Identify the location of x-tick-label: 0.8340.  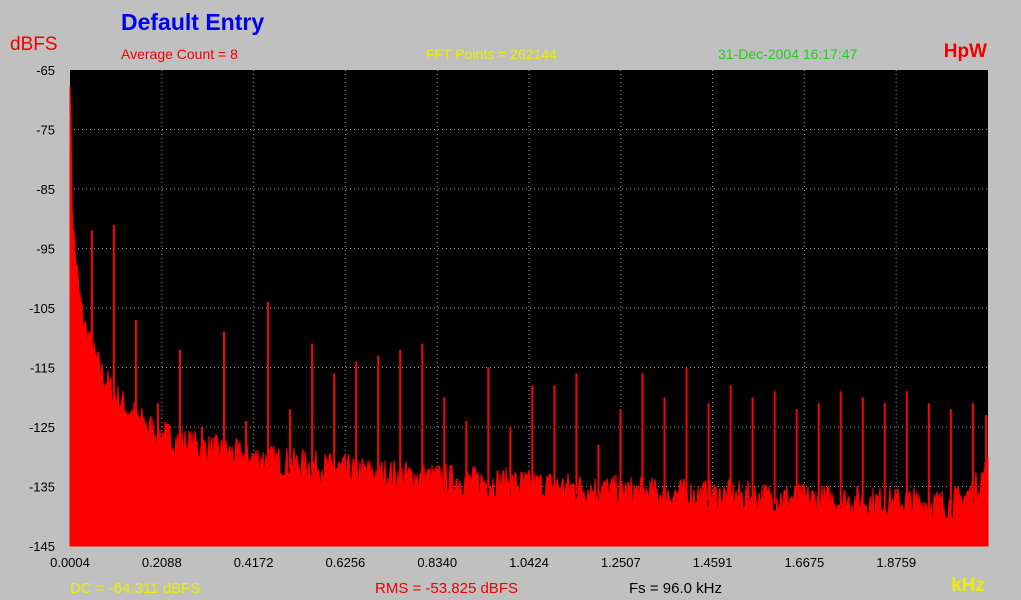
(437, 562).